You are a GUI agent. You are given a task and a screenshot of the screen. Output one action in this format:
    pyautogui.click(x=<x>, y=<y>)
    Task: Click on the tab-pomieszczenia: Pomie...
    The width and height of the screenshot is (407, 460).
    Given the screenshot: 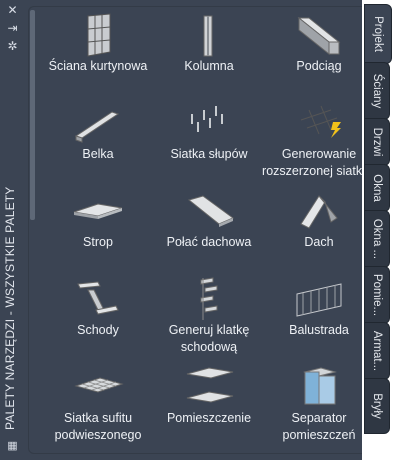 What is the action you would take?
    pyautogui.click(x=377, y=295)
    